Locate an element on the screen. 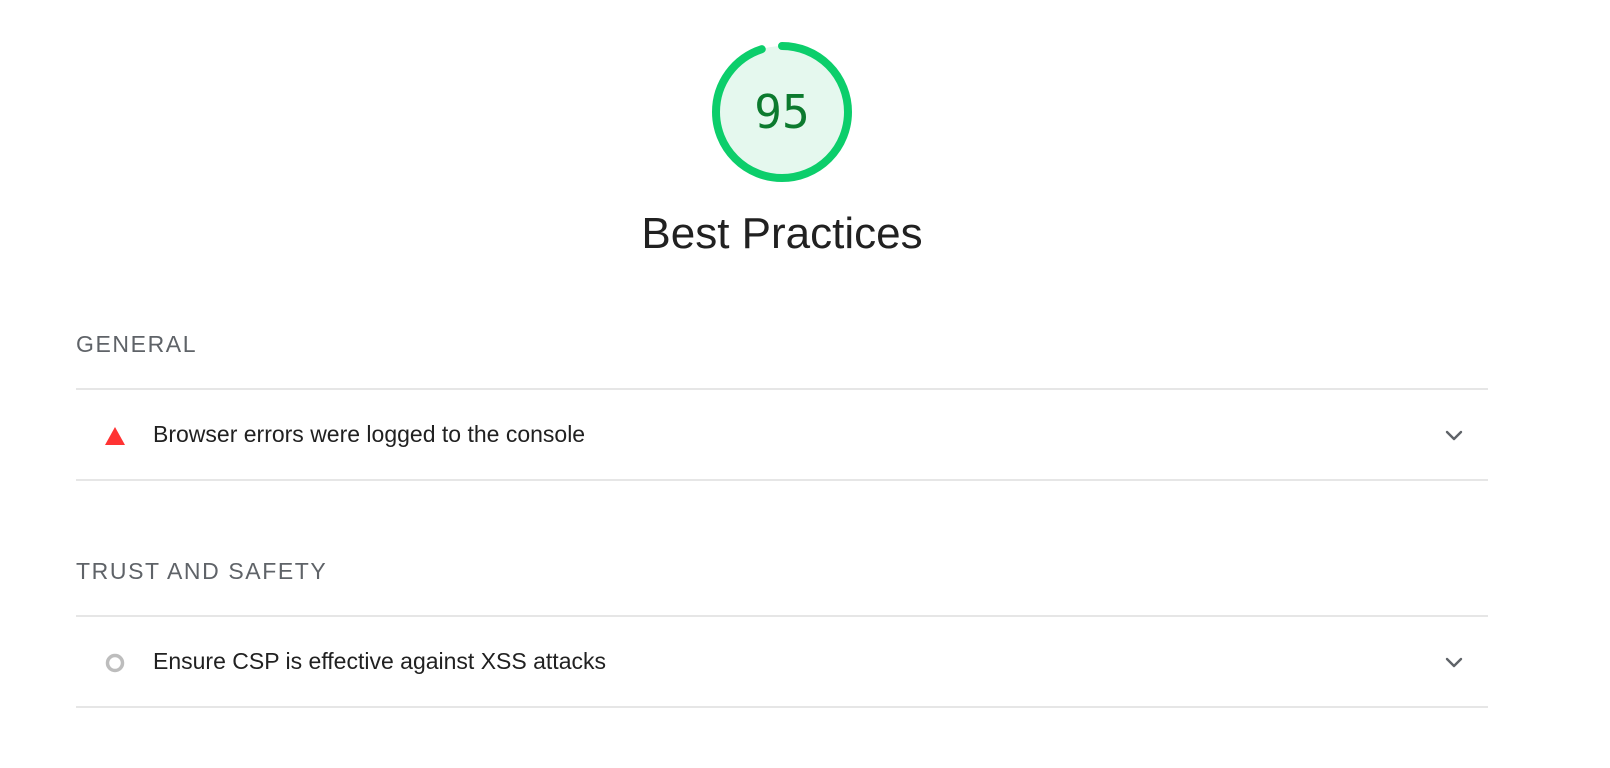 The height and width of the screenshot is (768, 1610). score-gauge: 95 is located at coordinates (782, 112).